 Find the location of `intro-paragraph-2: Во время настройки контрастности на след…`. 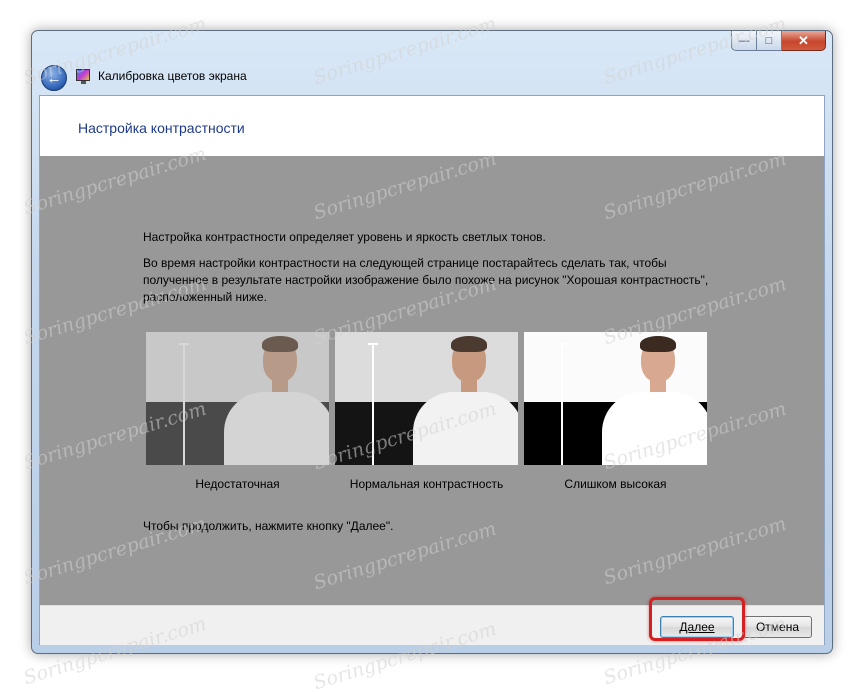

intro-paragraph-2: Во время настройки контрастности на след… is located at coordinates (426, 280).